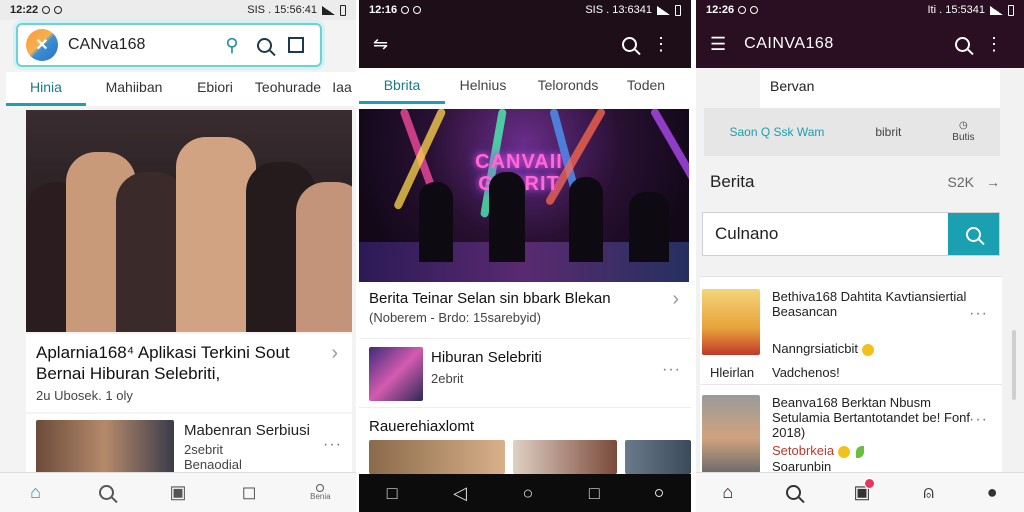 The width and height of the screenshot is (1024, 512). Describe the element at coordinates (296, 45) in the screenshot. I see `bookmark-button` at that location.